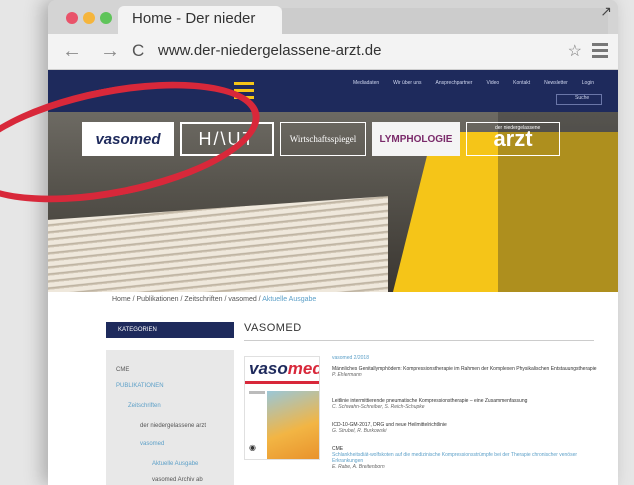 The width and height of the screenshot is (634, 485). I want to click on sidebar-item-cme: CME, so click(122, 370).